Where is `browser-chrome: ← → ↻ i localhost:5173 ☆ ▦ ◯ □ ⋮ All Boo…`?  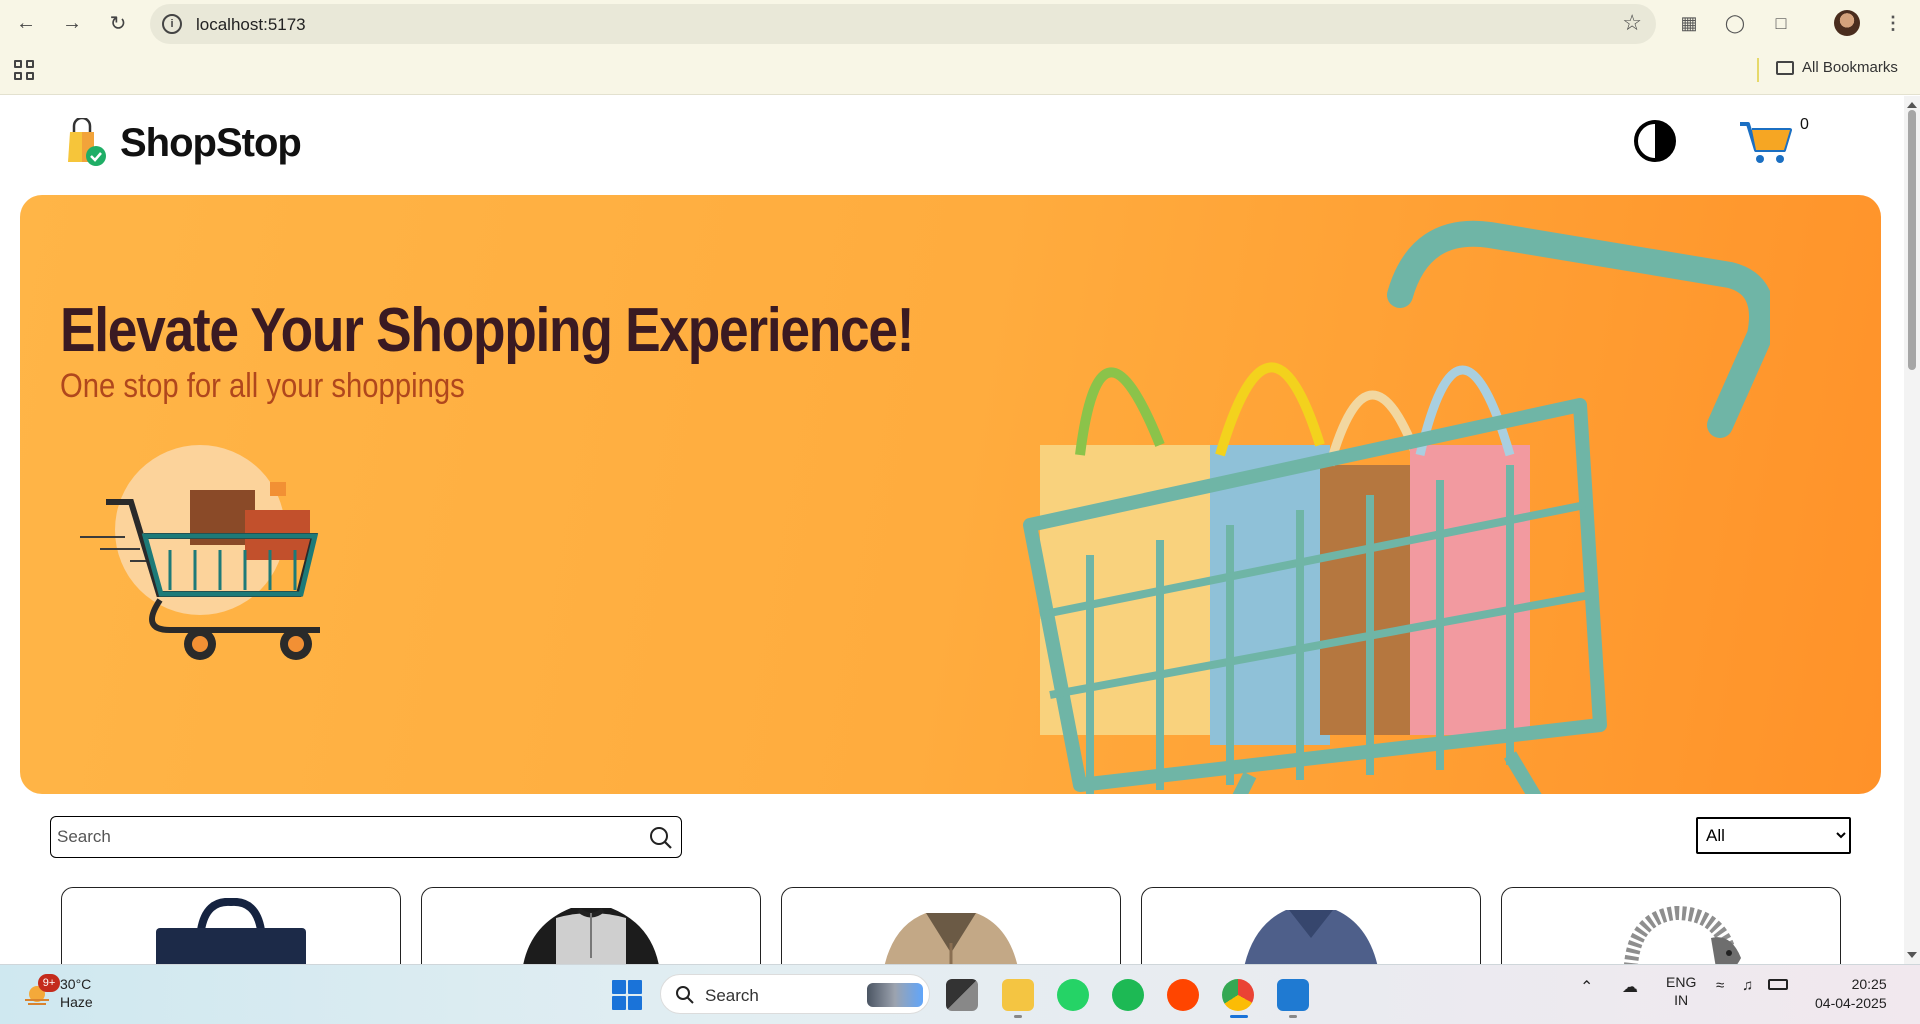 browser-chrome: ← → ↻ i localhost:5173 ☆ ▦ ◯ □ ⋮ All Boo… is located at coordinates (960, 47).